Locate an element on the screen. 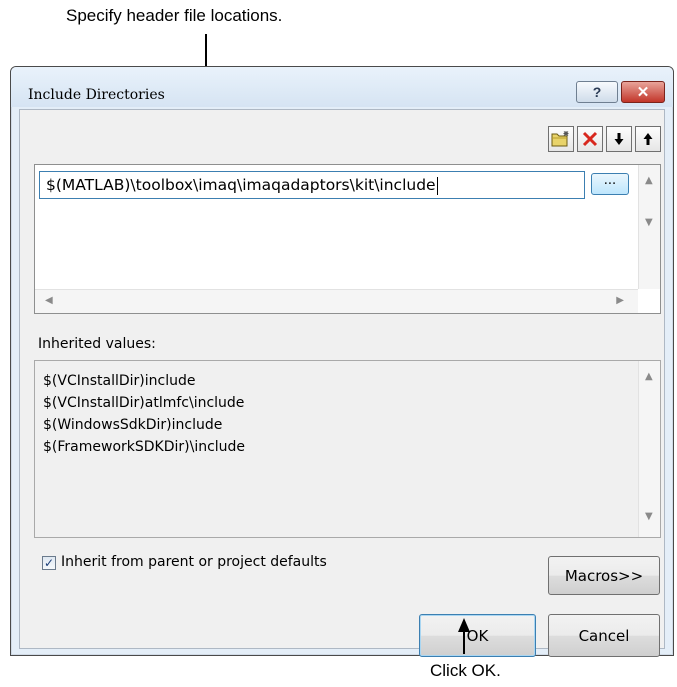 Image resolution: width=677 pixels, height=687 pixels. directory-list-vertical-scrollbar: ▲ ▼ is located at coordinates (649, 227).